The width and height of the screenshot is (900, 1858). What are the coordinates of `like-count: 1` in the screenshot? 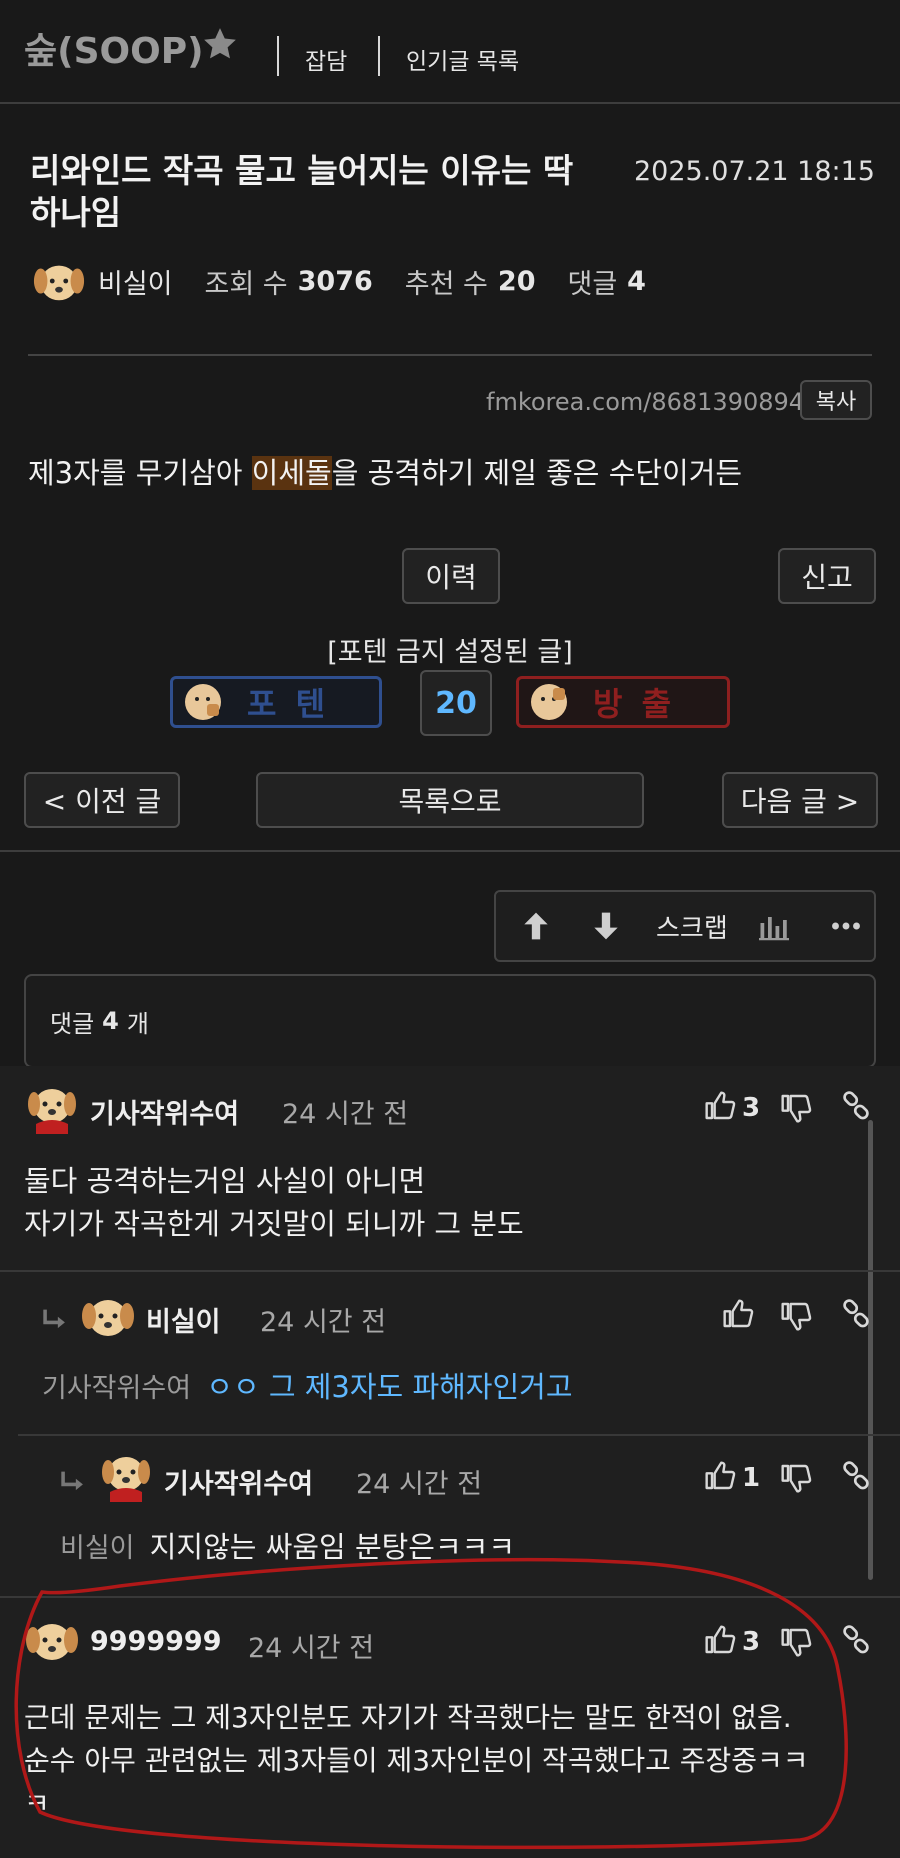 It's located at (751, 1478).